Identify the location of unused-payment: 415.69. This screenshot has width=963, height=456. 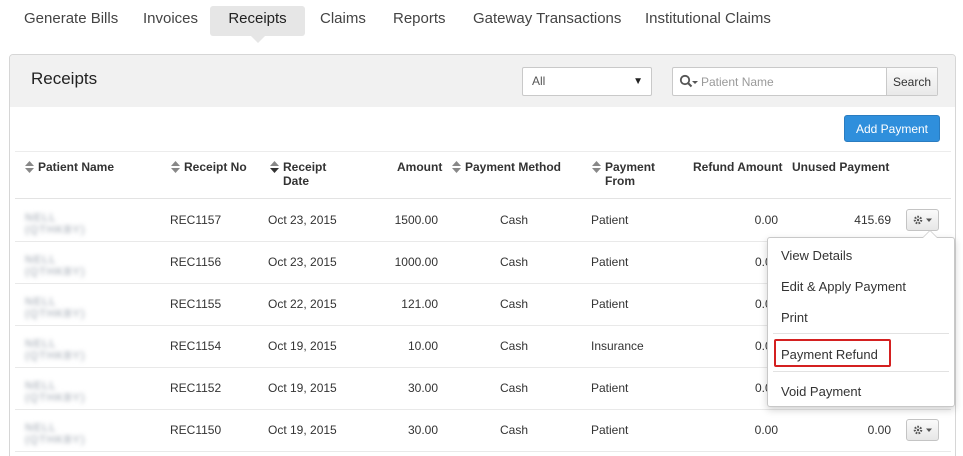
(872, 220).